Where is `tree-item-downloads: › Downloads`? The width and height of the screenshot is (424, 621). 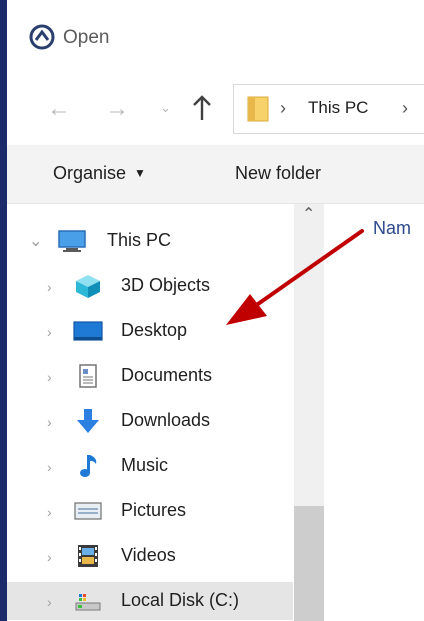
tree-item-downloads: › Downloads is located at coordinates (150, 421).